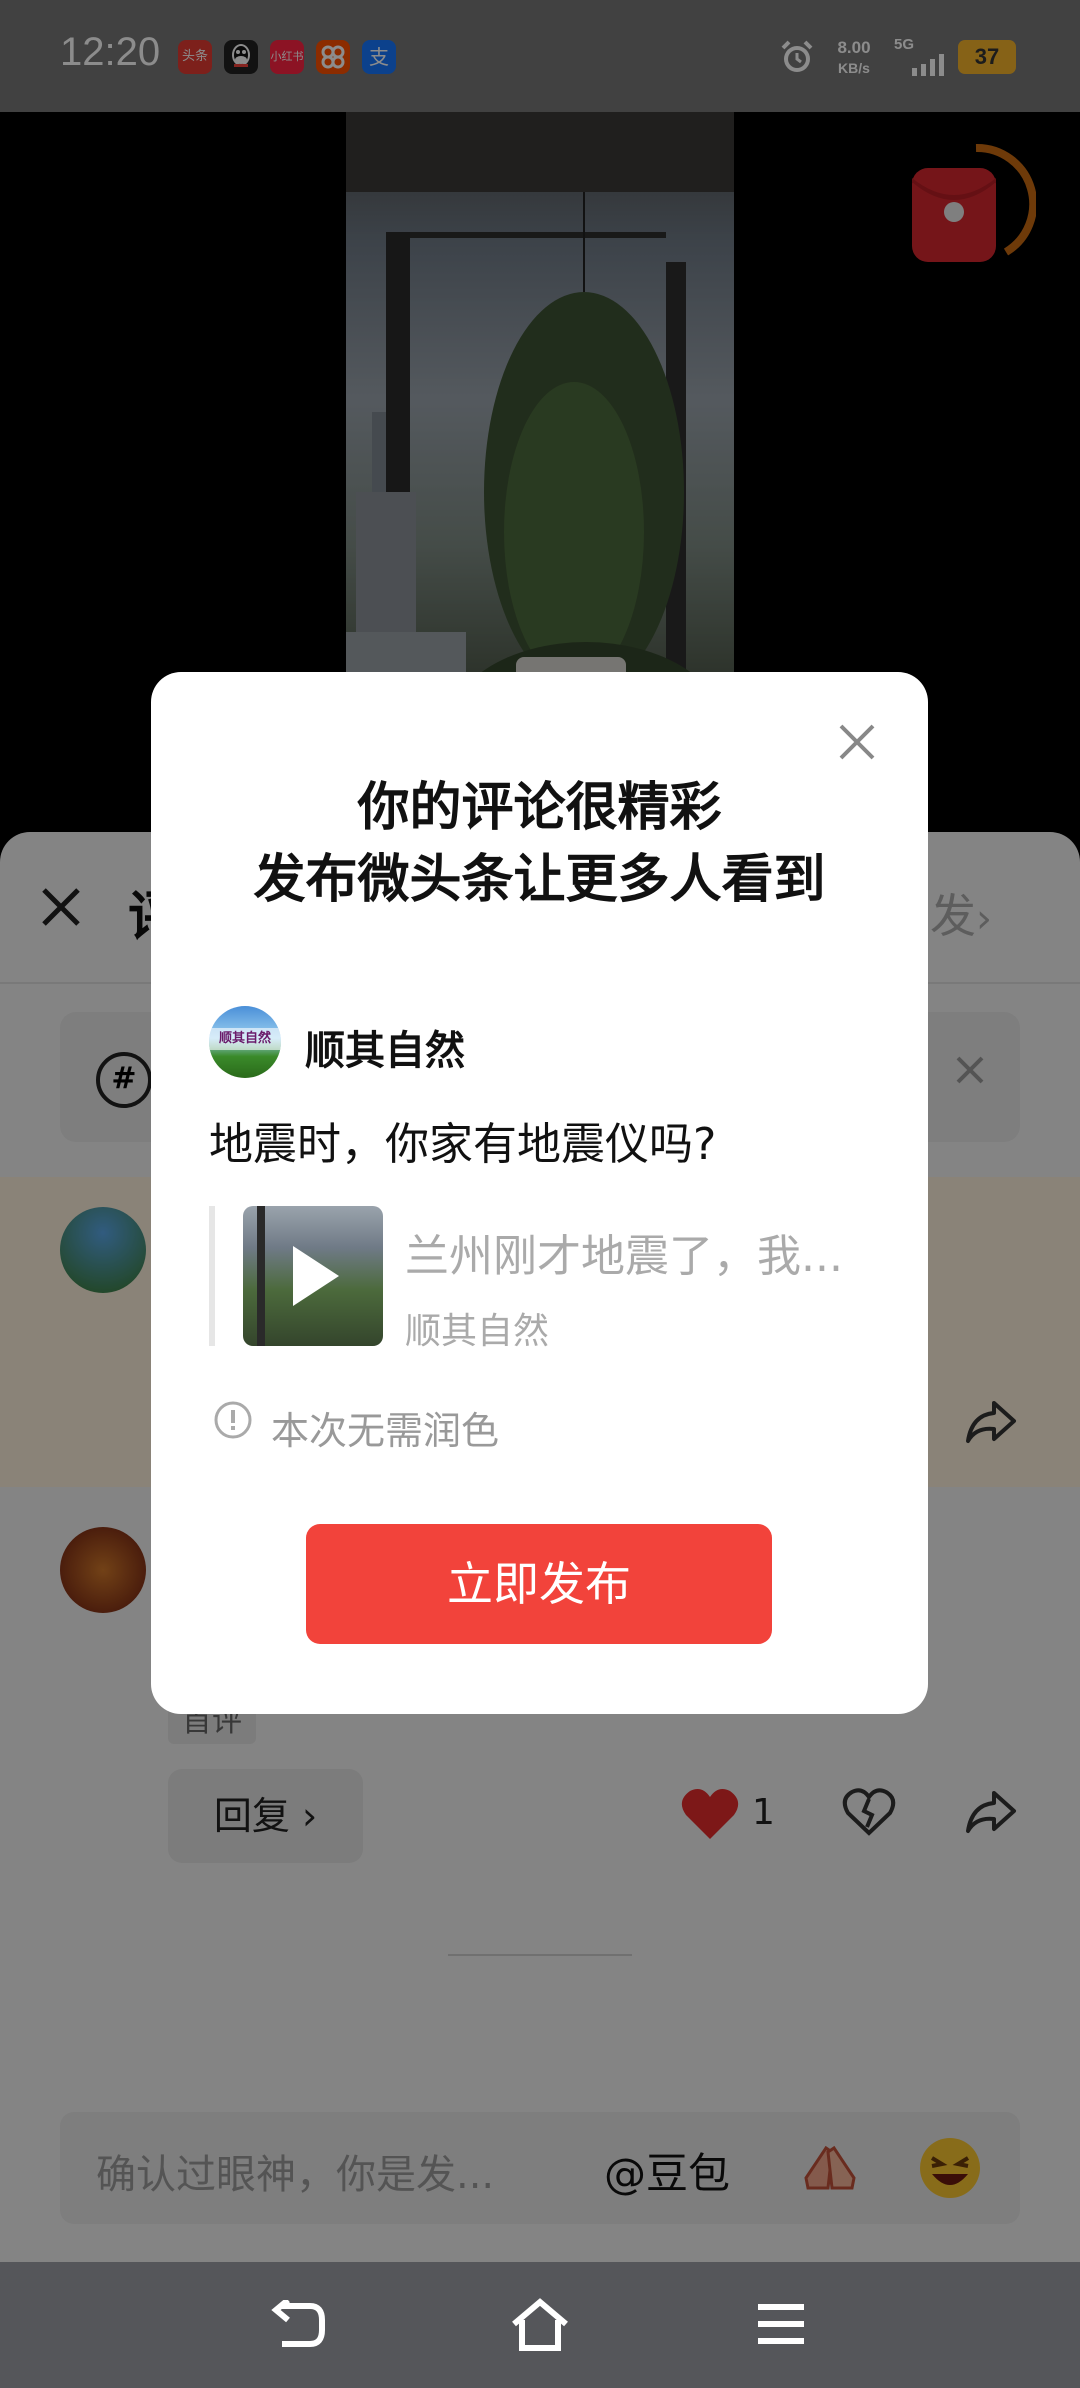  What do you see at coordinates (245, 1039) in the screenshot?
I see `avatar-text: 顺其自然` at bounding box center [245, 1039].